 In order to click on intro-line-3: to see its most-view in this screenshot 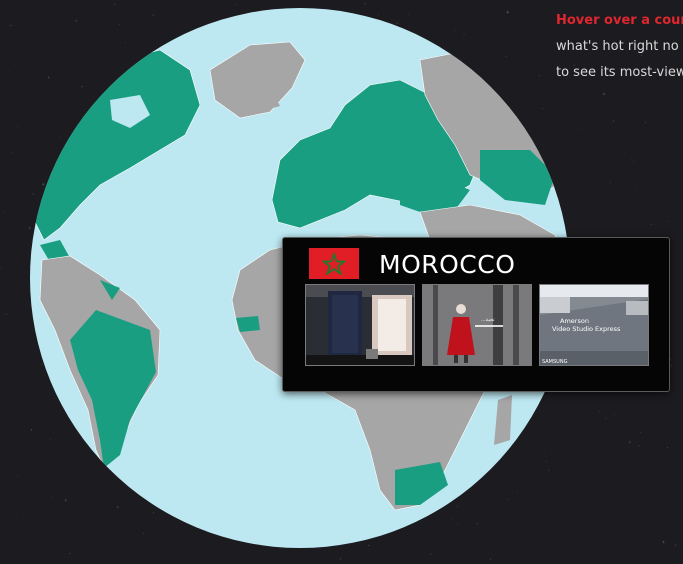, I will do `click(619, 72)`.